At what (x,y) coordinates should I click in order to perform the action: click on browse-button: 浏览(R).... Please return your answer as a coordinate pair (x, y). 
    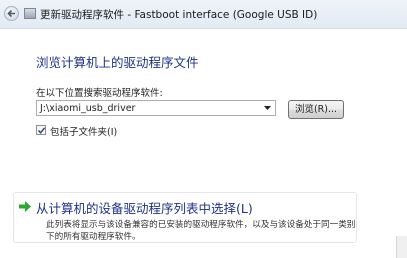
    Looking at the image, I should click on (316, 109).